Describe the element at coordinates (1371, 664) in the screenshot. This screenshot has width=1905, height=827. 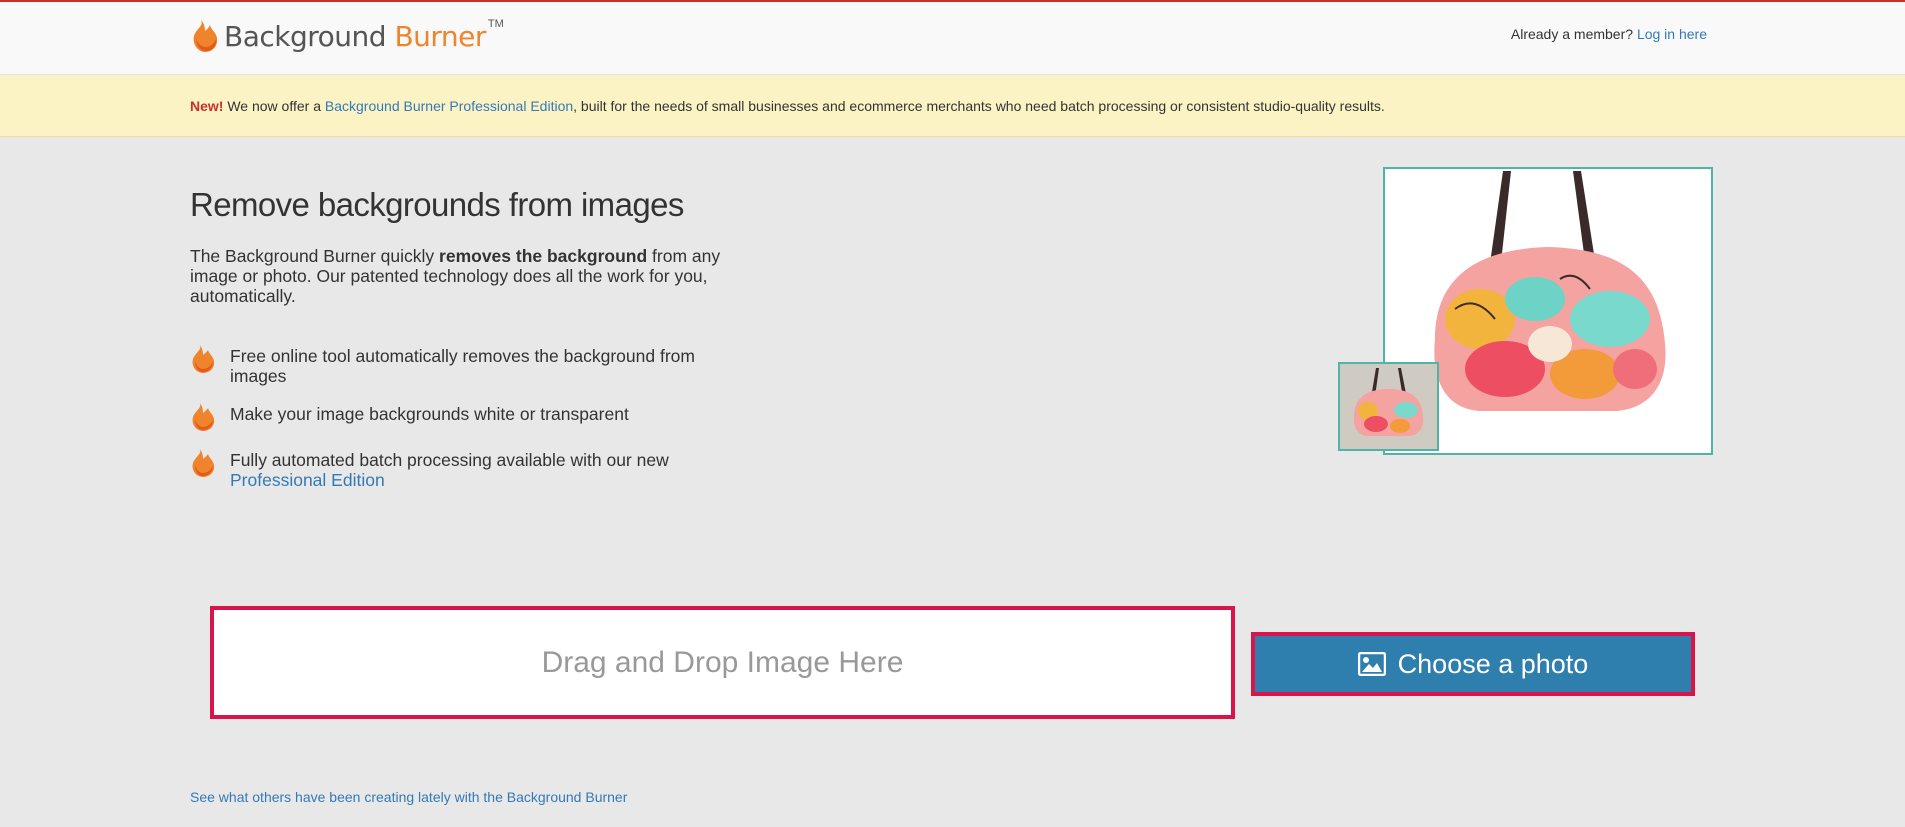
I see `image-icon` at that location.